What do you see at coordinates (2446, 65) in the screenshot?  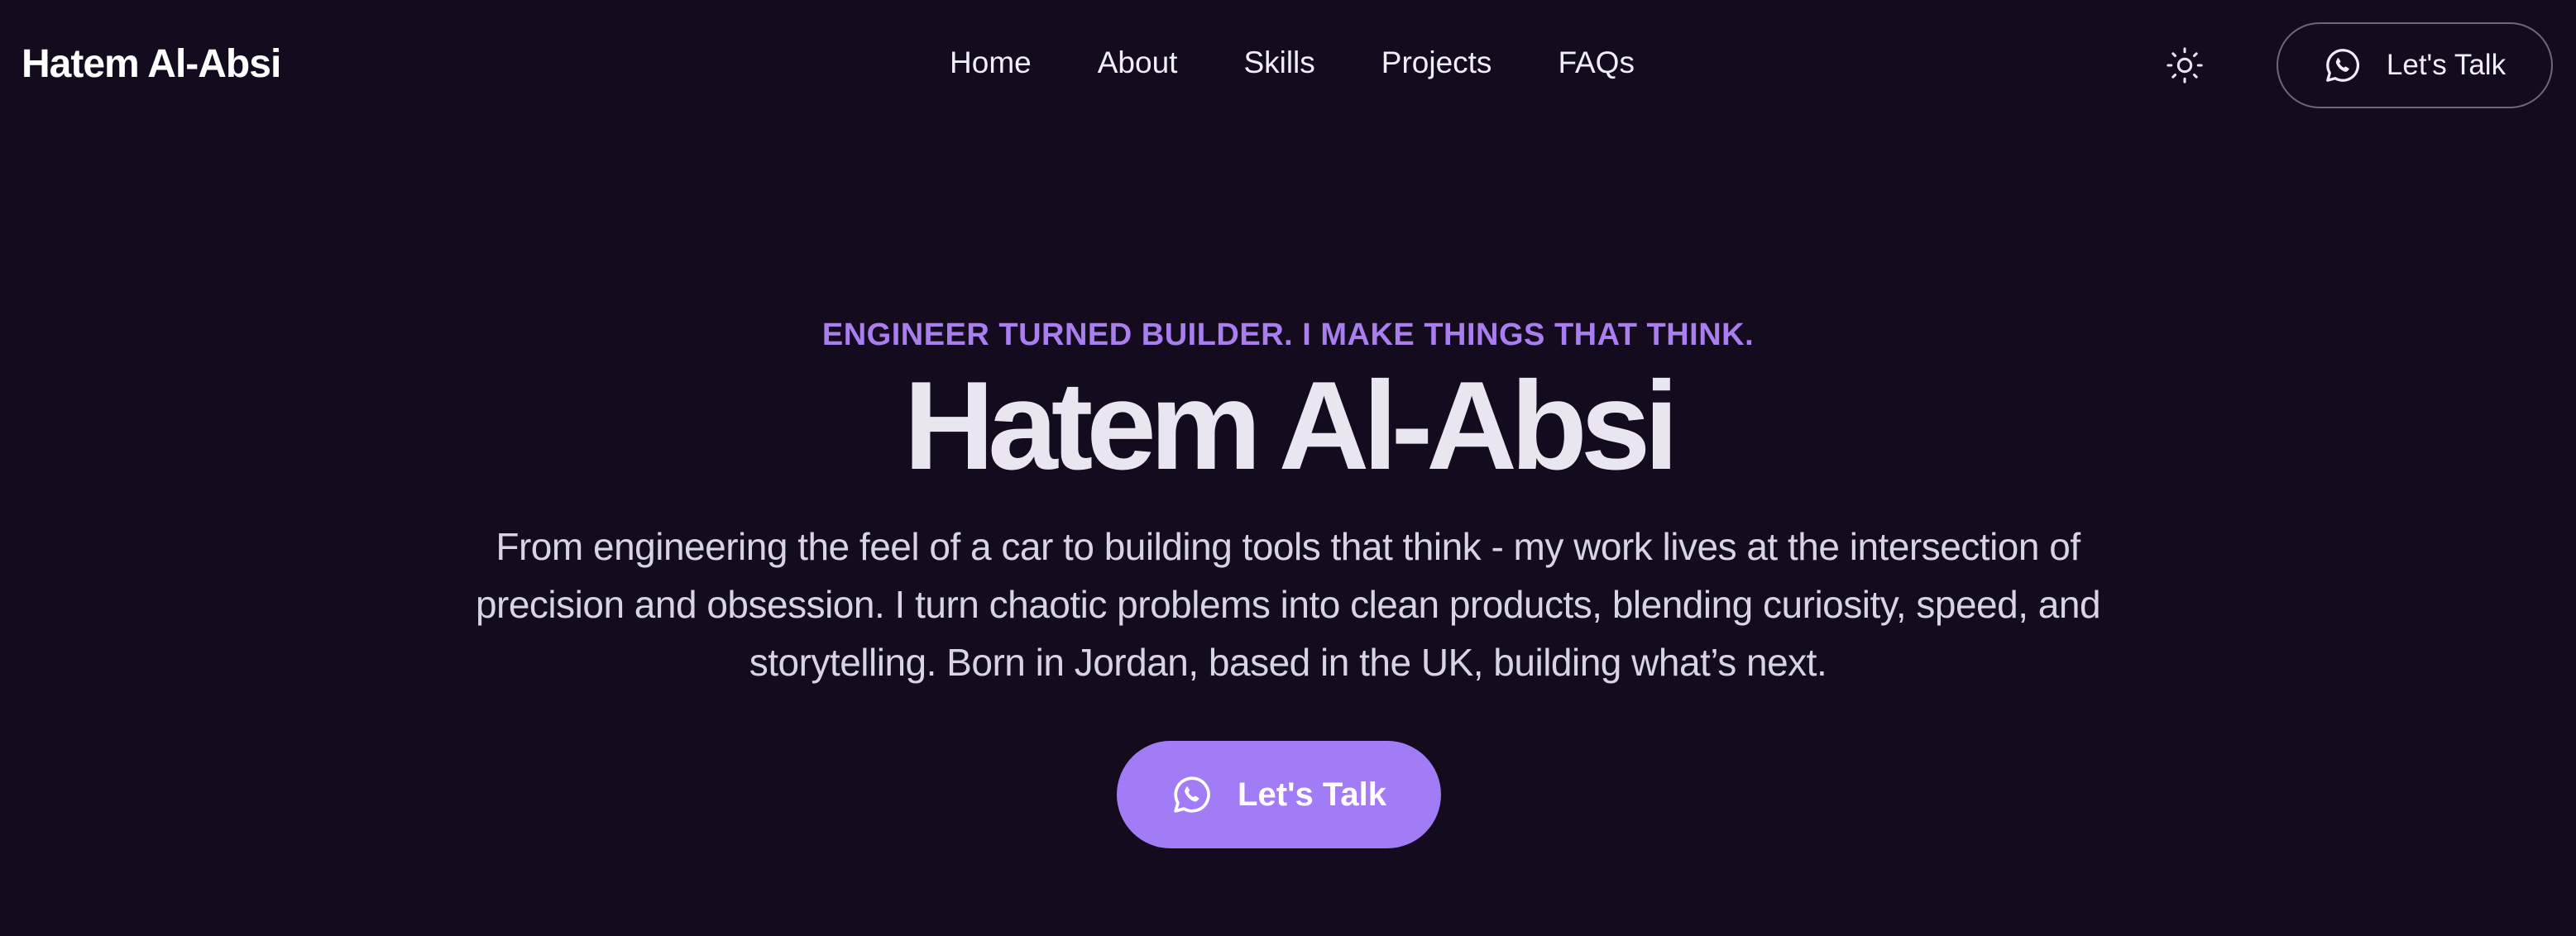 I see `header-lets-talk-label: Let's Talk` at bounding box center [2446, 65].